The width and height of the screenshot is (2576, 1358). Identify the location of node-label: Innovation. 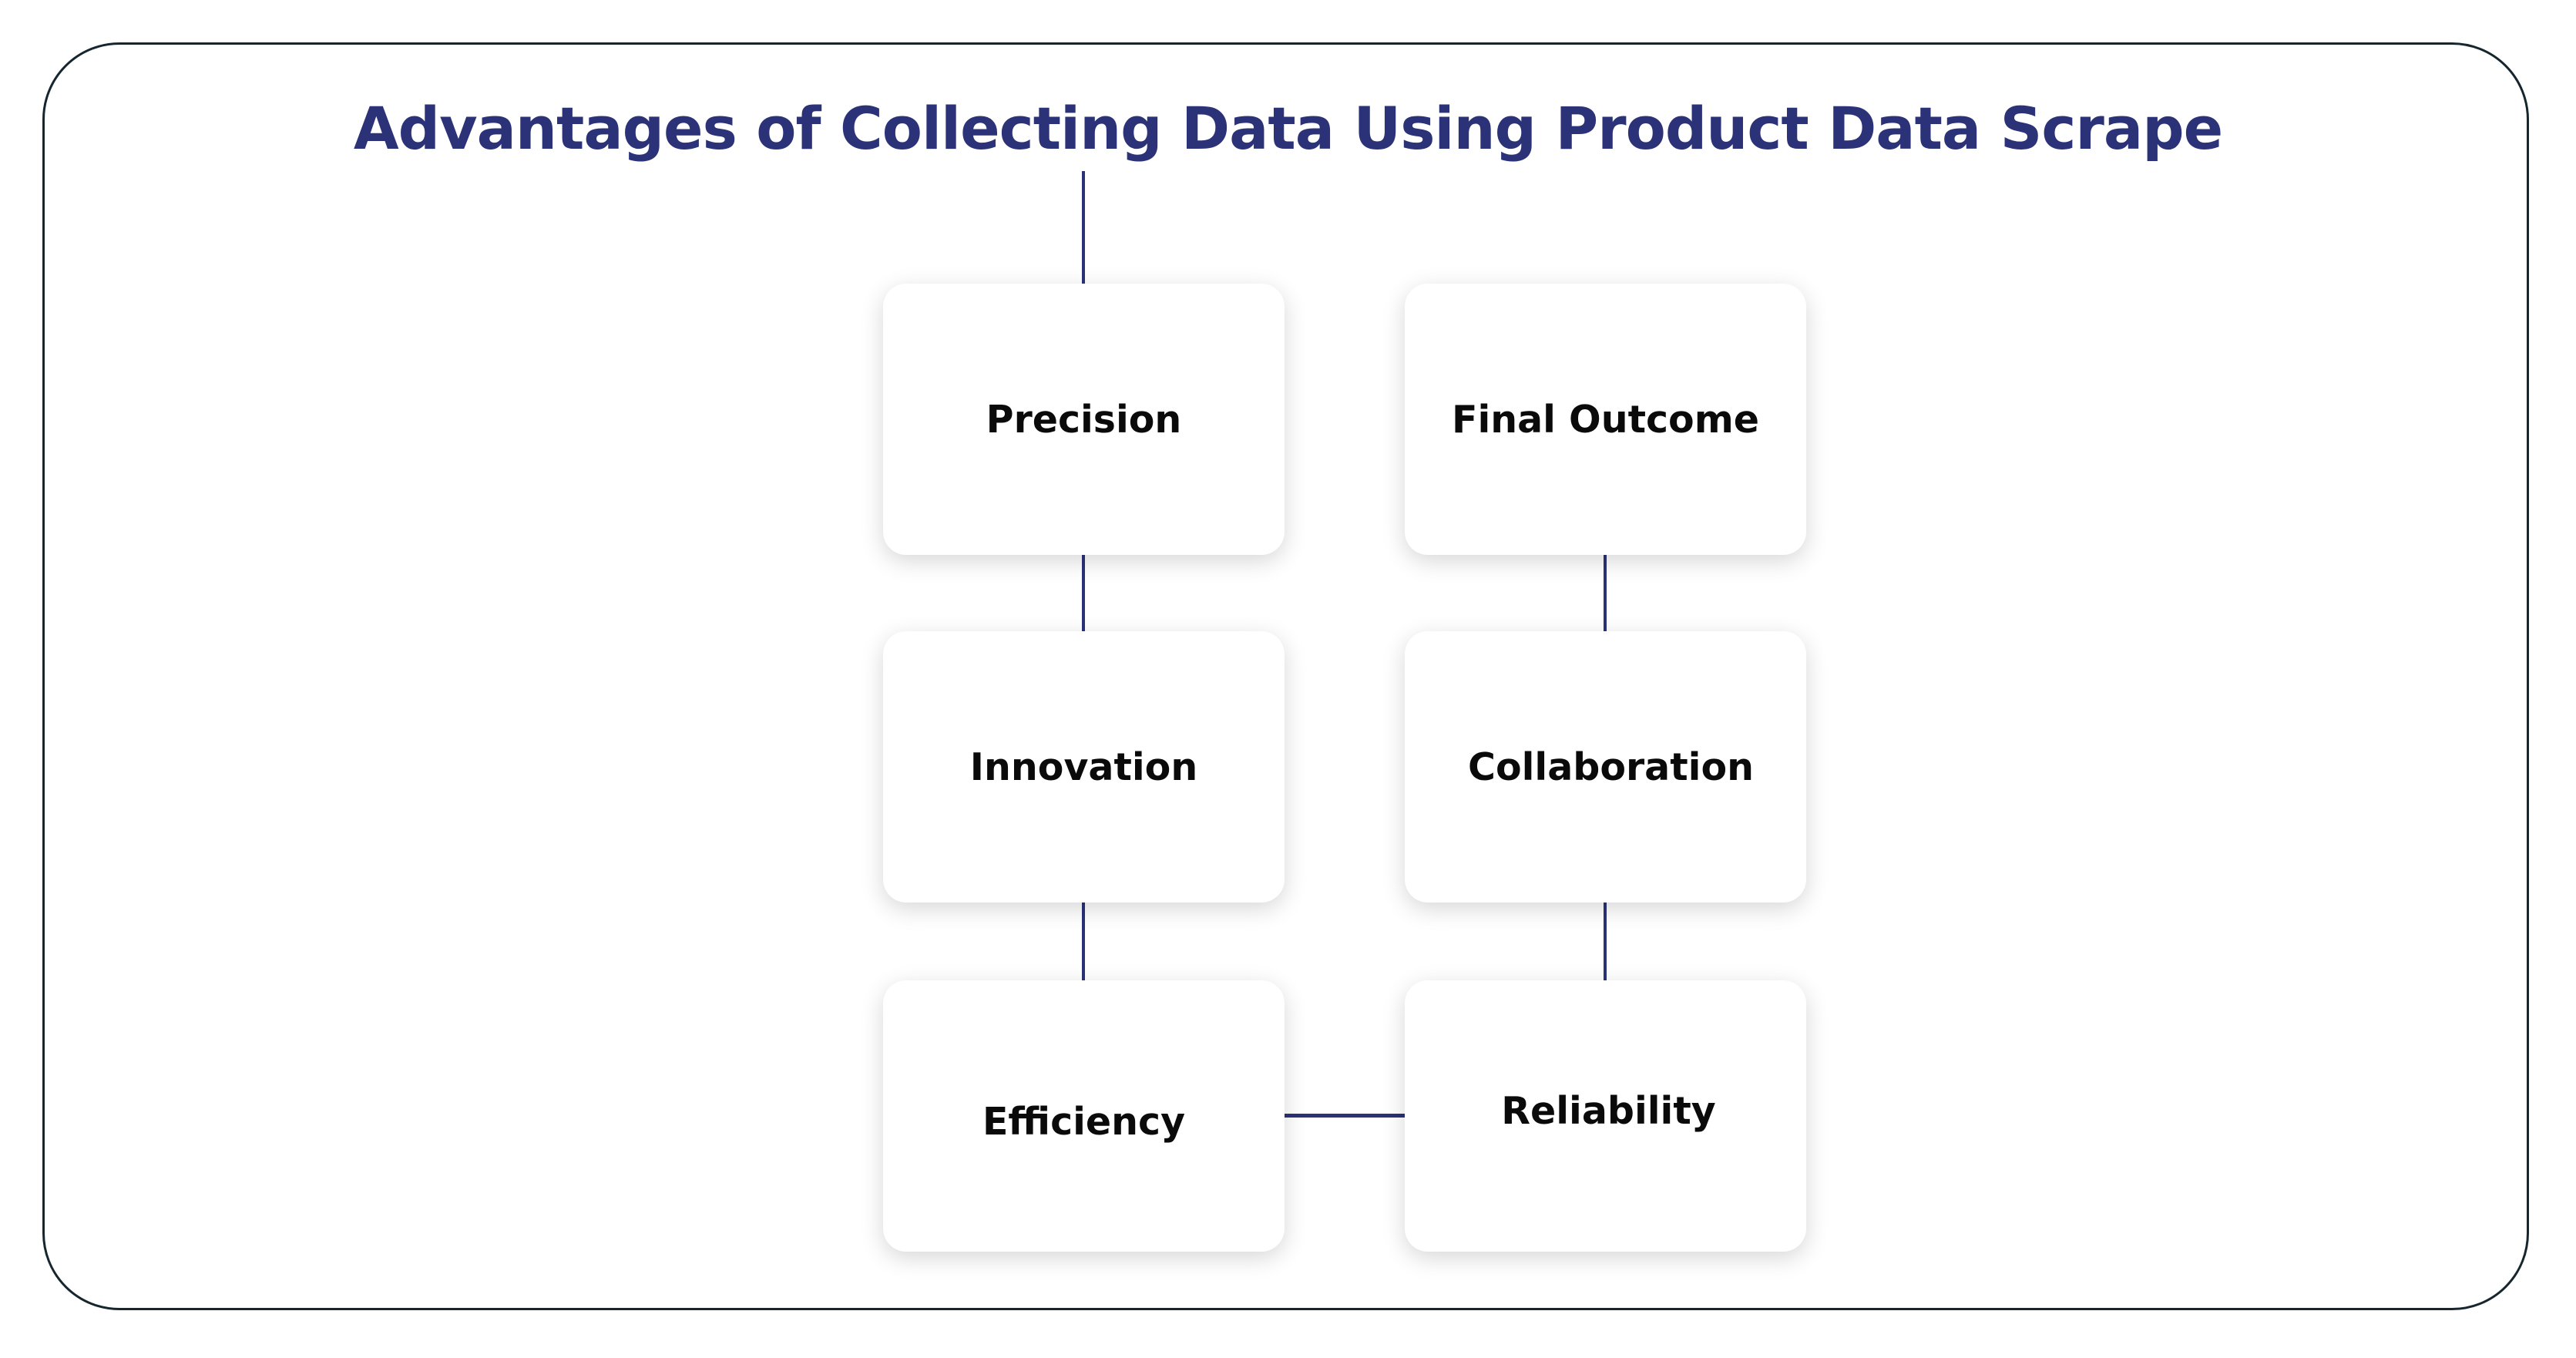
(1083, 767).